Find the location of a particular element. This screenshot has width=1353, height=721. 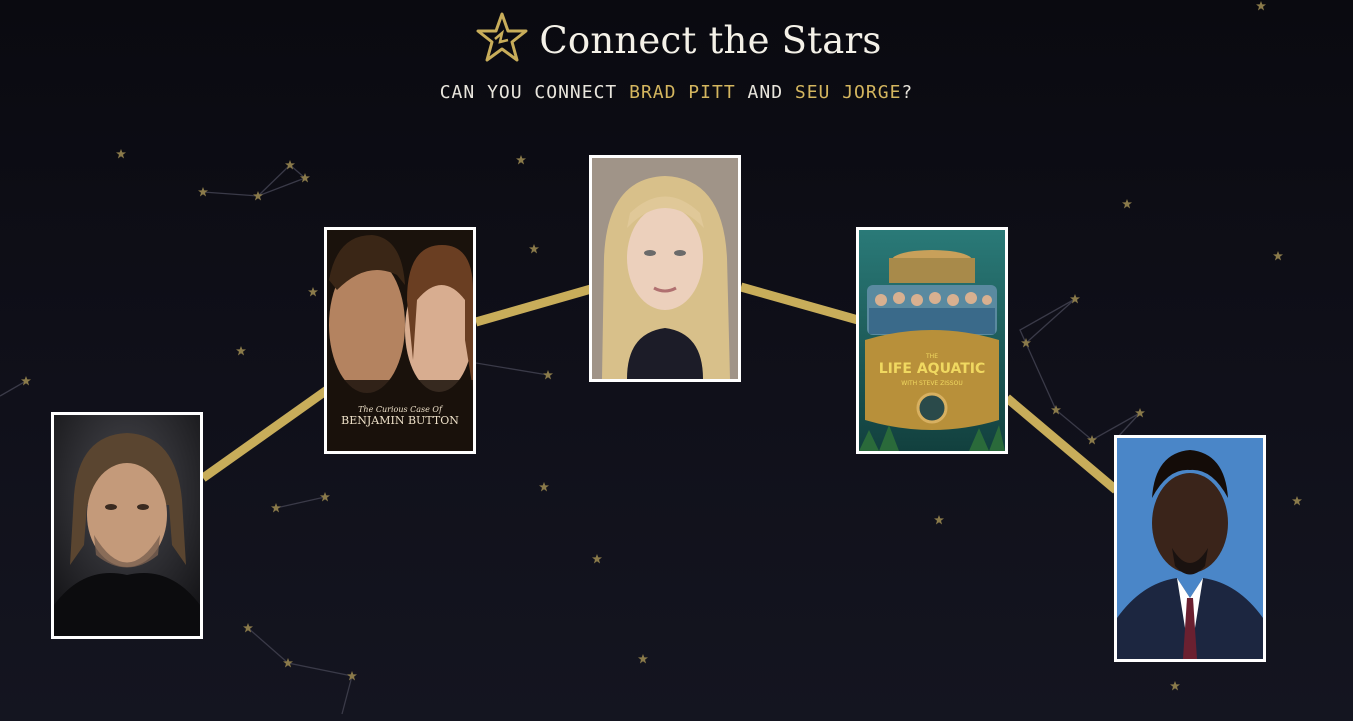

movie-poster: The Curious Case Of BENJAMIN BUTTON is located at coordinates (400, 340).